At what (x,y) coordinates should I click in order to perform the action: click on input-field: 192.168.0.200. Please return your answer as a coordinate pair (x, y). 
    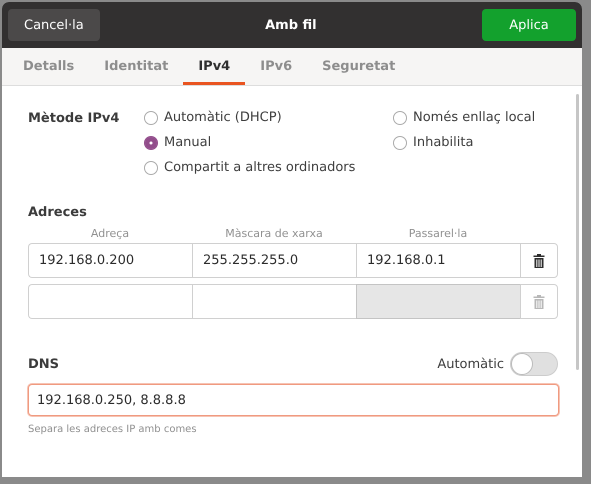
    Looking at the image, I should click on (110, 260).